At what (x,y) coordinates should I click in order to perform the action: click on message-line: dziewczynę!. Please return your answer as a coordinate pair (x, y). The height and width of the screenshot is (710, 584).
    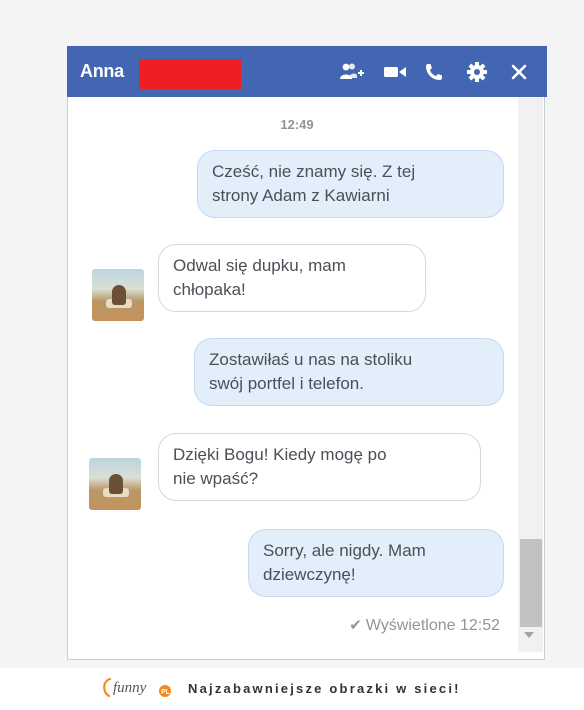
    Looking at the image, I should click on (309, 574).